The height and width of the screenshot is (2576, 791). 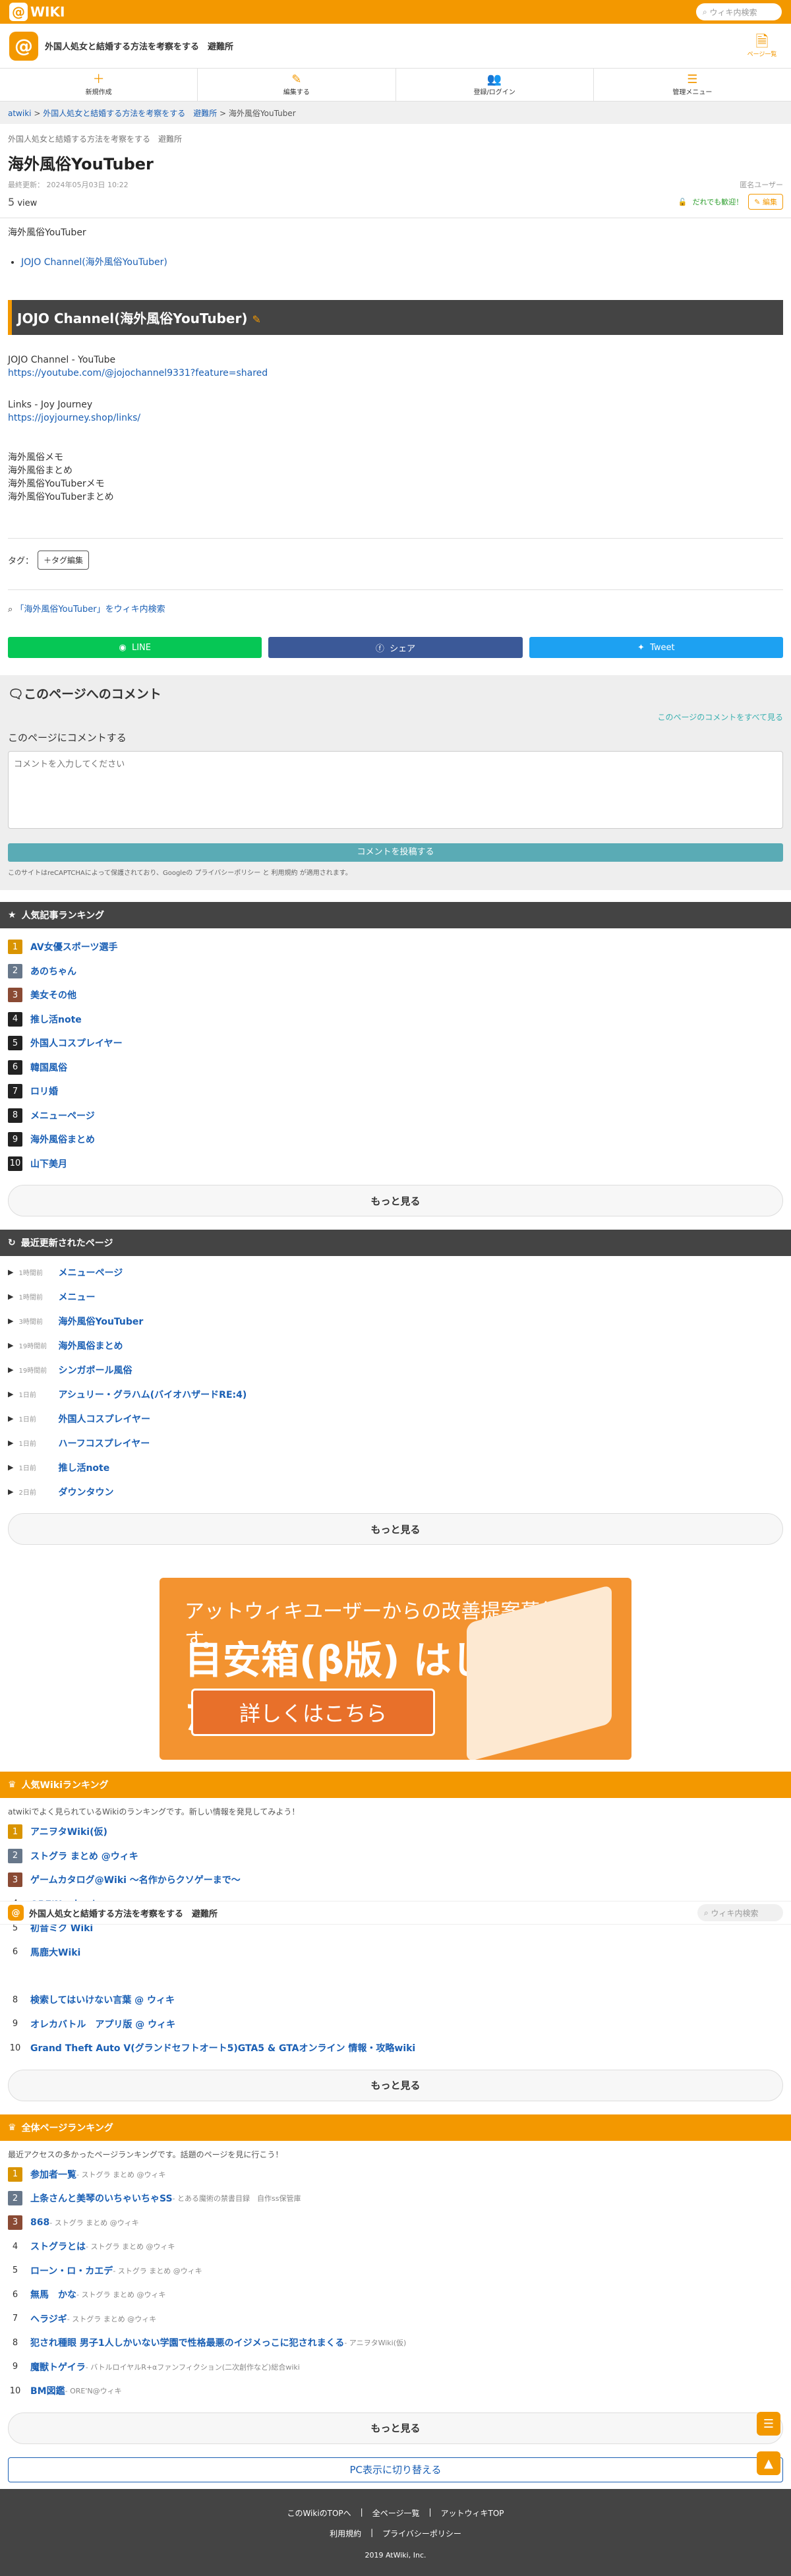 What do you see at coordinates (395, 1091) in the screenshot?
I see `list-item: 7 ロリ婚` at bounding box center [395, 1091].